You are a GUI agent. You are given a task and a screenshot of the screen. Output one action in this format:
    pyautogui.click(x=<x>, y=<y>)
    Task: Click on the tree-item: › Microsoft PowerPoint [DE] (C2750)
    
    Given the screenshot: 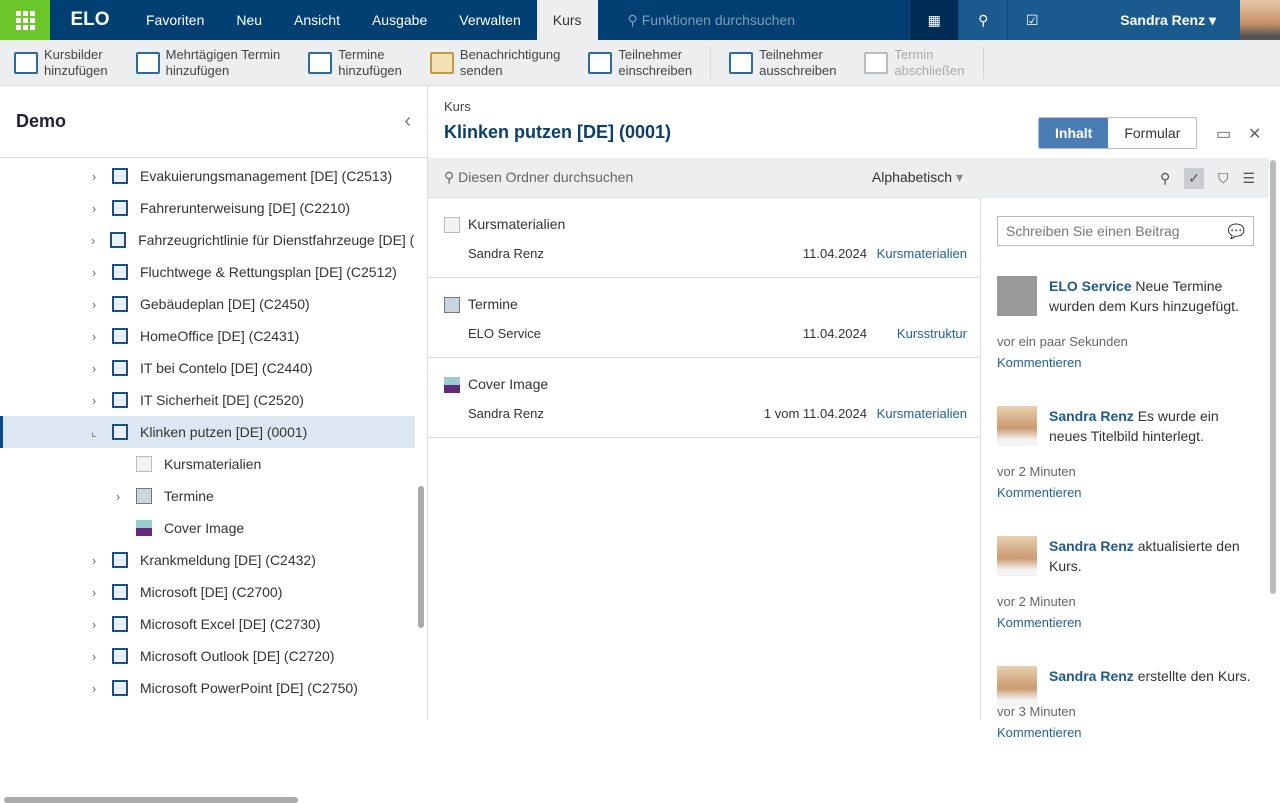 What is the action you would take?
    pyautogui.click(x=207, y=688)
    